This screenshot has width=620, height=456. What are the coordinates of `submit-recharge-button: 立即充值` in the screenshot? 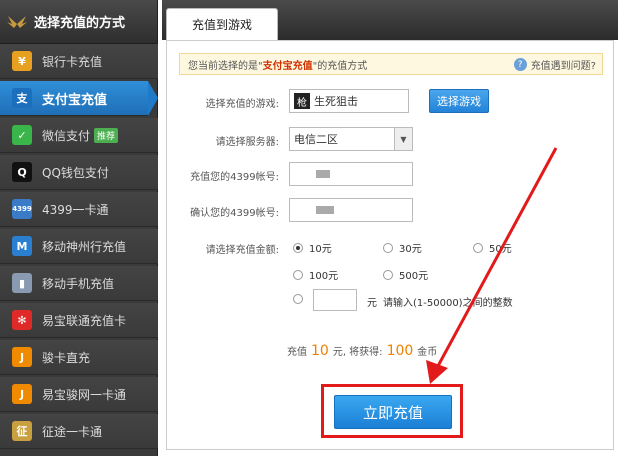 It's located at (393, 412).